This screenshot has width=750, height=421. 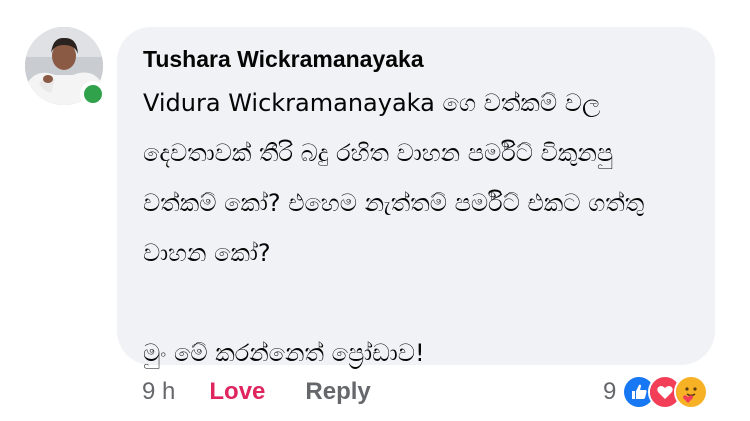 What do you see at coordinates (417, 303) in the screenshot?
I see `comment-body-blank-line` at bounding box center [417, 303].